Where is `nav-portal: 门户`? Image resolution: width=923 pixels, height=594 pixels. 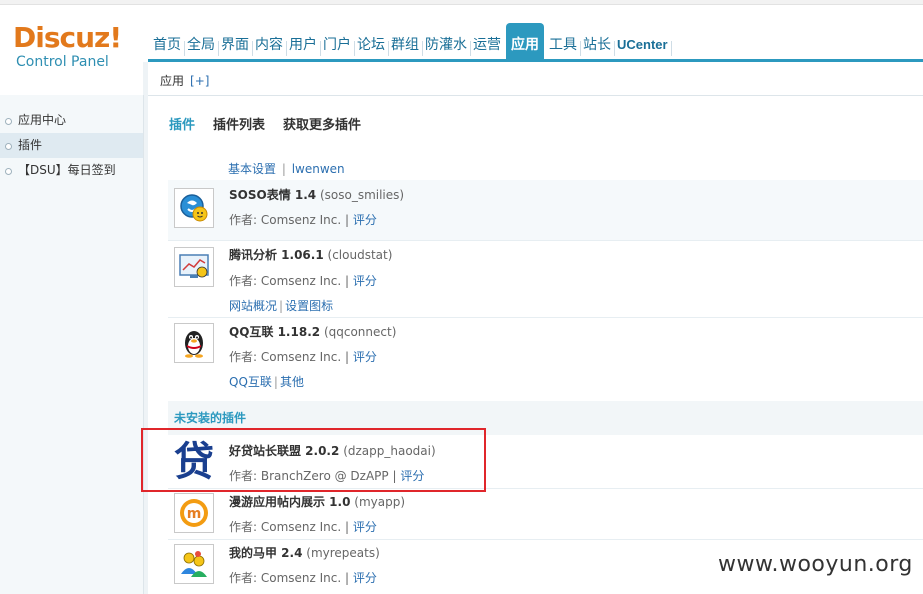 nav-portal: 门户 is located at coordinates (337, 41).